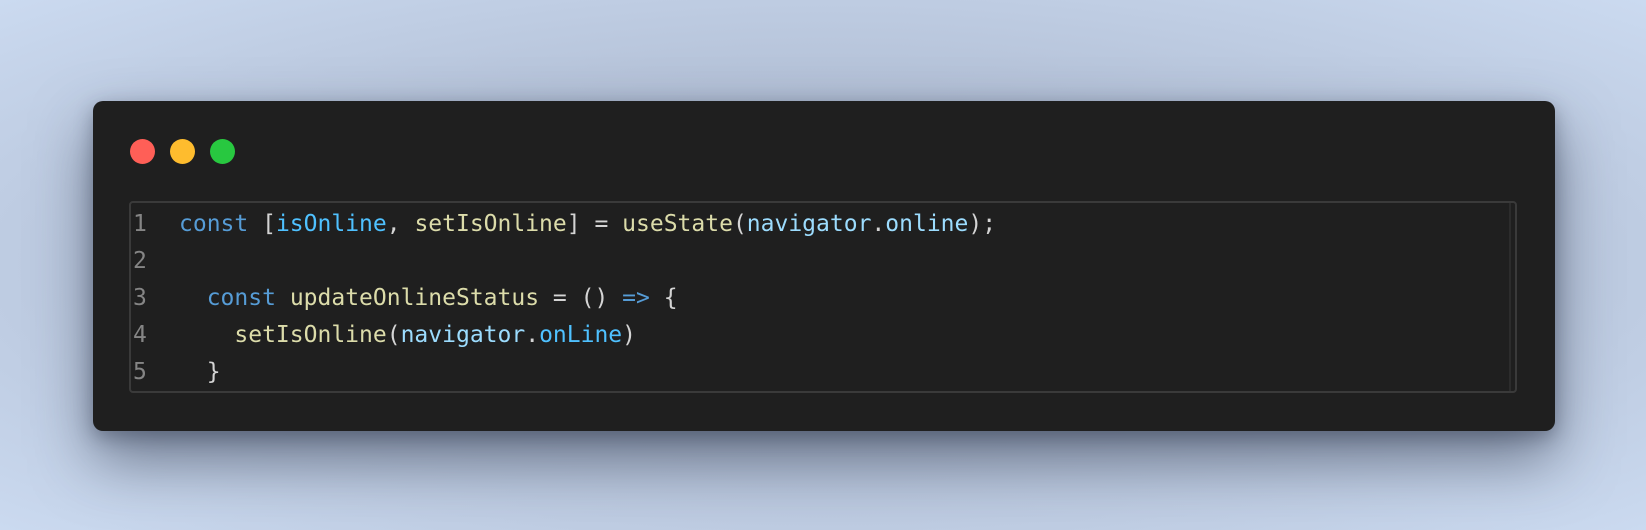  Describe the element at coordinates (140, 261) in the screenshot. I see `line-number: 2` at that location.